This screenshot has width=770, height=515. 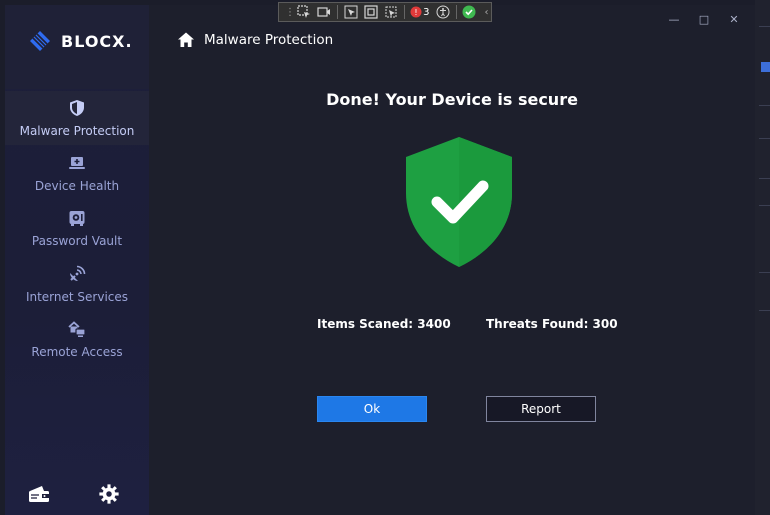 What do you see at coordinates (674, 19) in the screenshot?
I see `minimize-icon: —` at bounding box center [674, 19].